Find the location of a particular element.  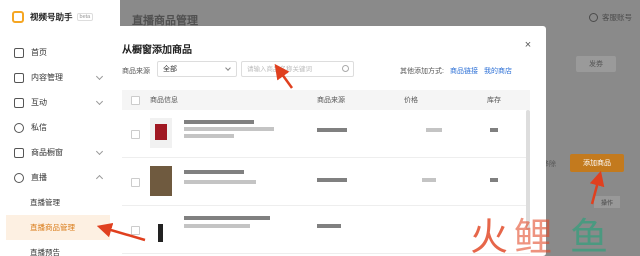

arrow-to-search is located at coordinates (284, 76).